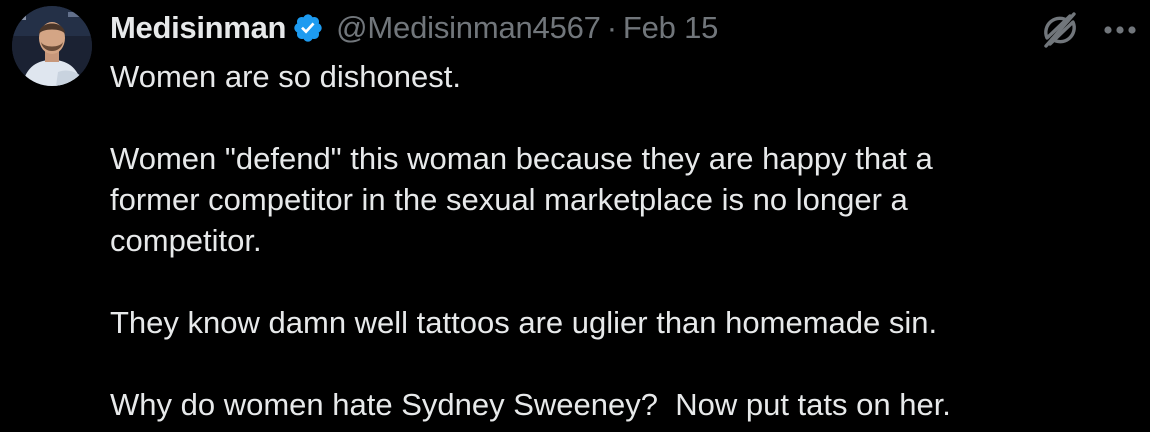 Image resolution: width=1150 pixels, height=432 pixels. I want to click on tweet-paragraph: Women are so dishonest., so click(285, 76).